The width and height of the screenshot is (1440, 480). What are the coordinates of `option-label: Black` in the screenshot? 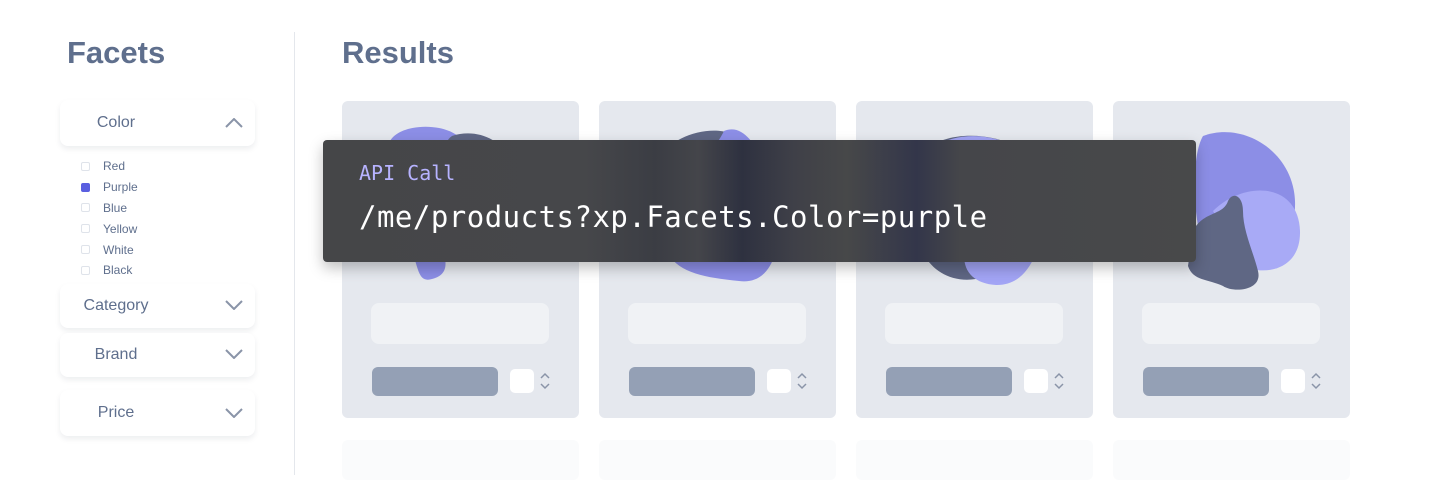 It's located at (118, 270).